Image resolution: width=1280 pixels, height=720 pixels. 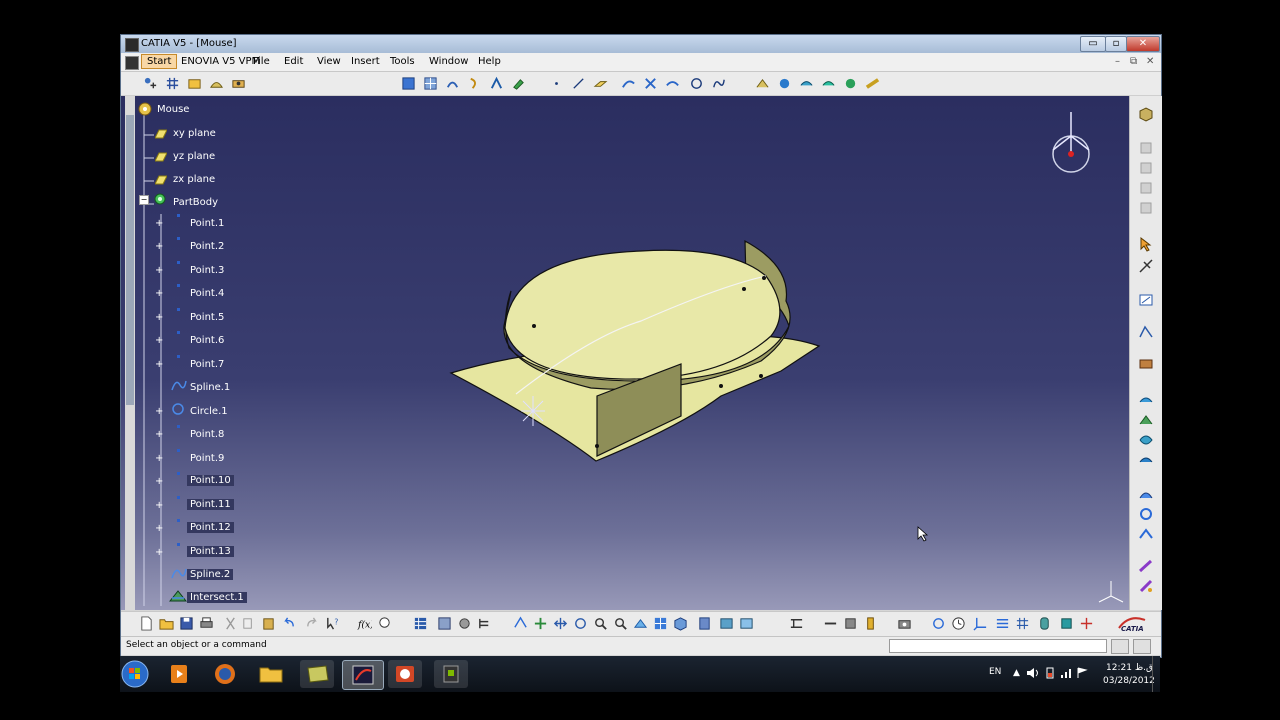 I want to click on grid-icon, so click(x=172, y=83).